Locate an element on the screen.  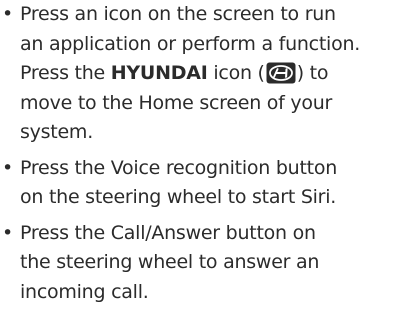
text-line: the steering wheel to answer an is located at coordinates (170, 262).